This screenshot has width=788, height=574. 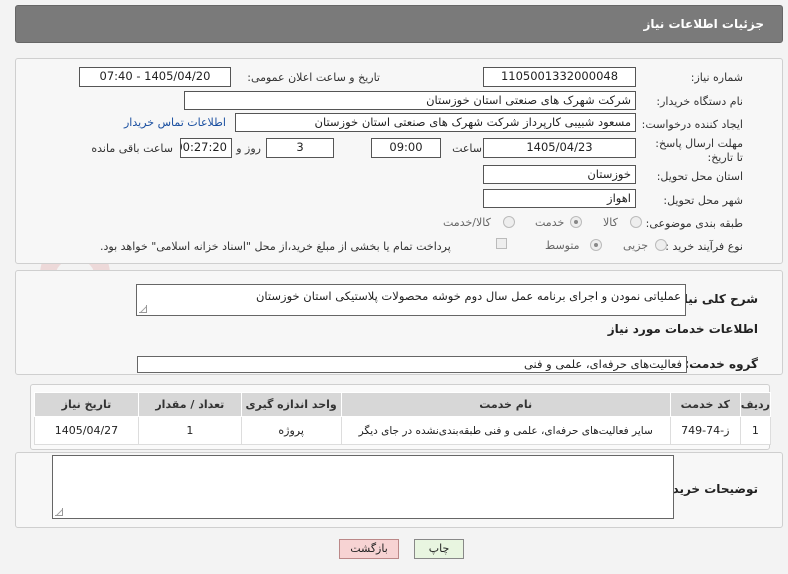 I want to click on category-radio-goods-service, so click(x=509, y=222).